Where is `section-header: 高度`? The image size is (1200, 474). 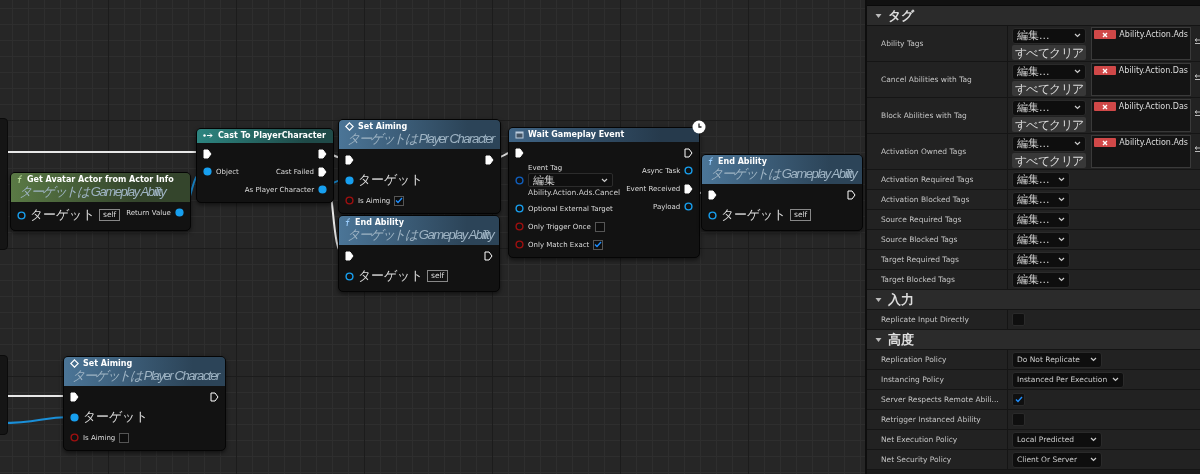
section-header: 高度 is located at coordinates (1033, 340).